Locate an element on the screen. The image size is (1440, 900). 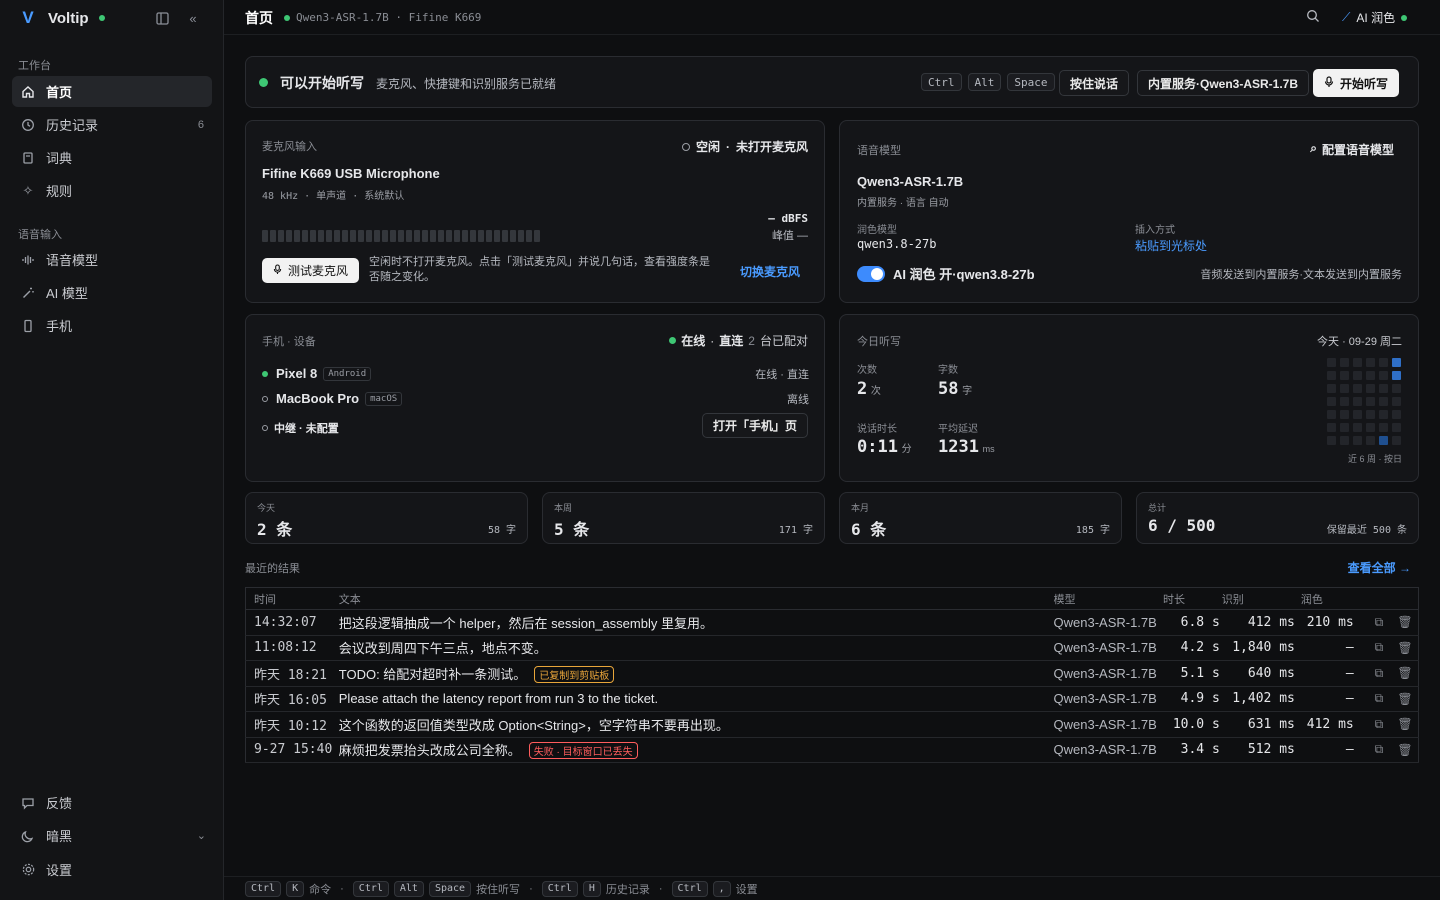
col-duration: 时长 is located at coordinates (1192, 598).